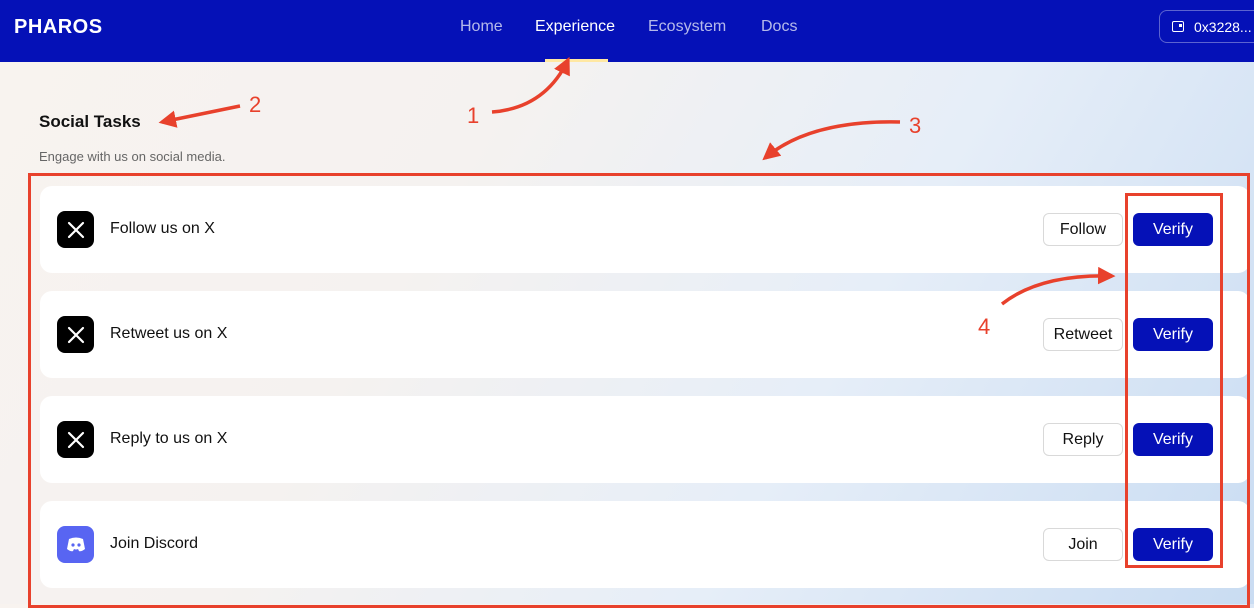  Describe the element at coordinates (255, 104) in the screenshot. I see `annotation-number-2: 2` at that location.